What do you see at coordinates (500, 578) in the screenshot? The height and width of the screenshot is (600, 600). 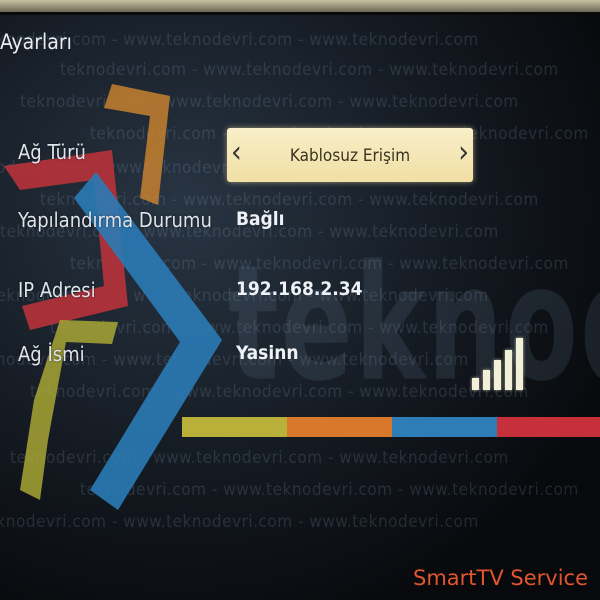 I see `caption-watermark: SmartTV Service` at bounding box center [500, 578].